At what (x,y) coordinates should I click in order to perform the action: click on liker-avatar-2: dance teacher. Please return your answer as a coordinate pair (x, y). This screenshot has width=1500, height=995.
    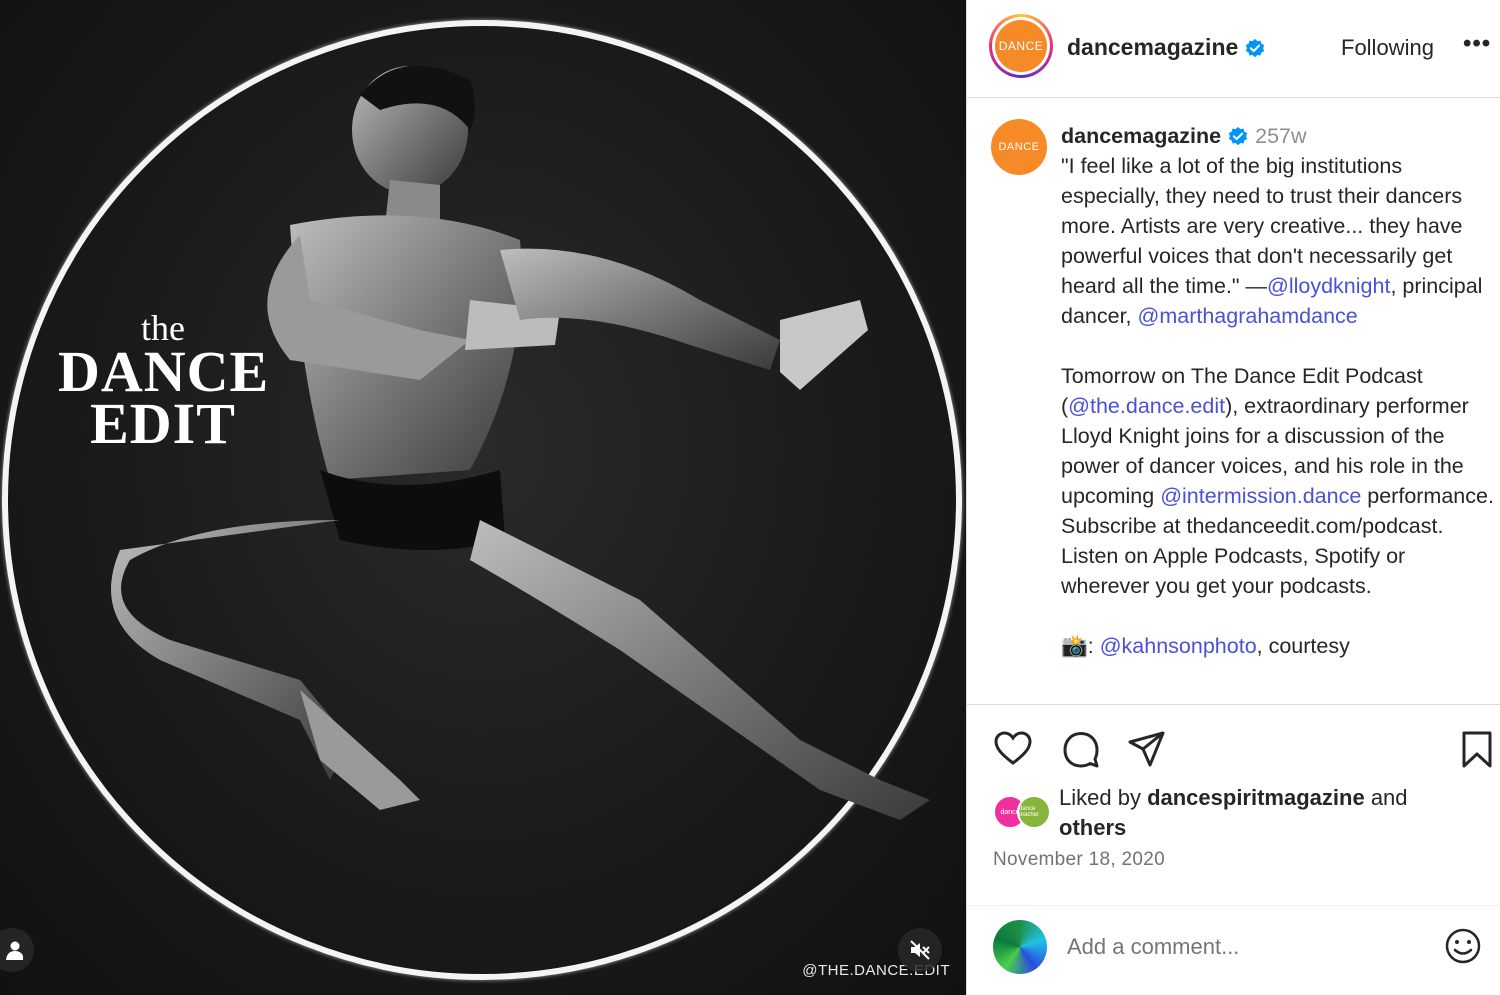
    Looking at the image, I should click on (1034, 812).